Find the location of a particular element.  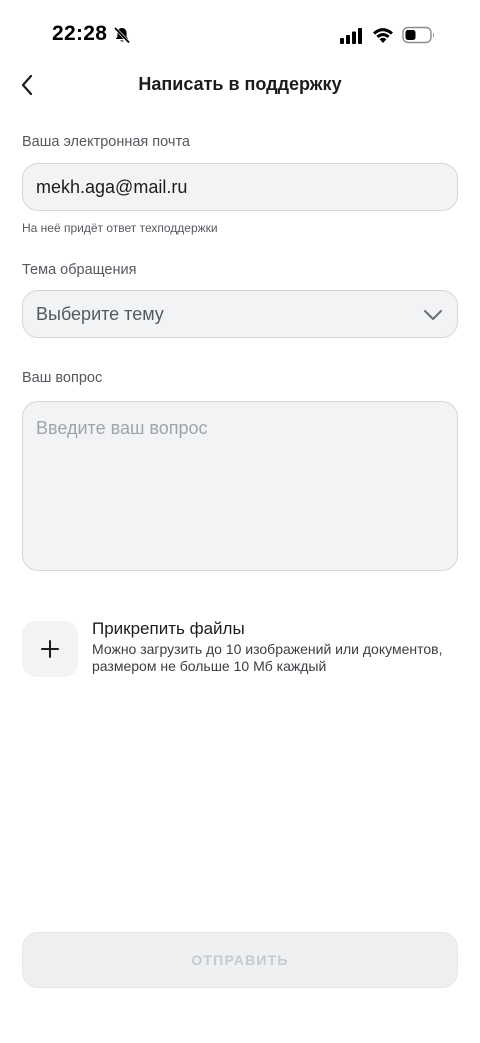

plus-icon is located at coordinates (50, 649).